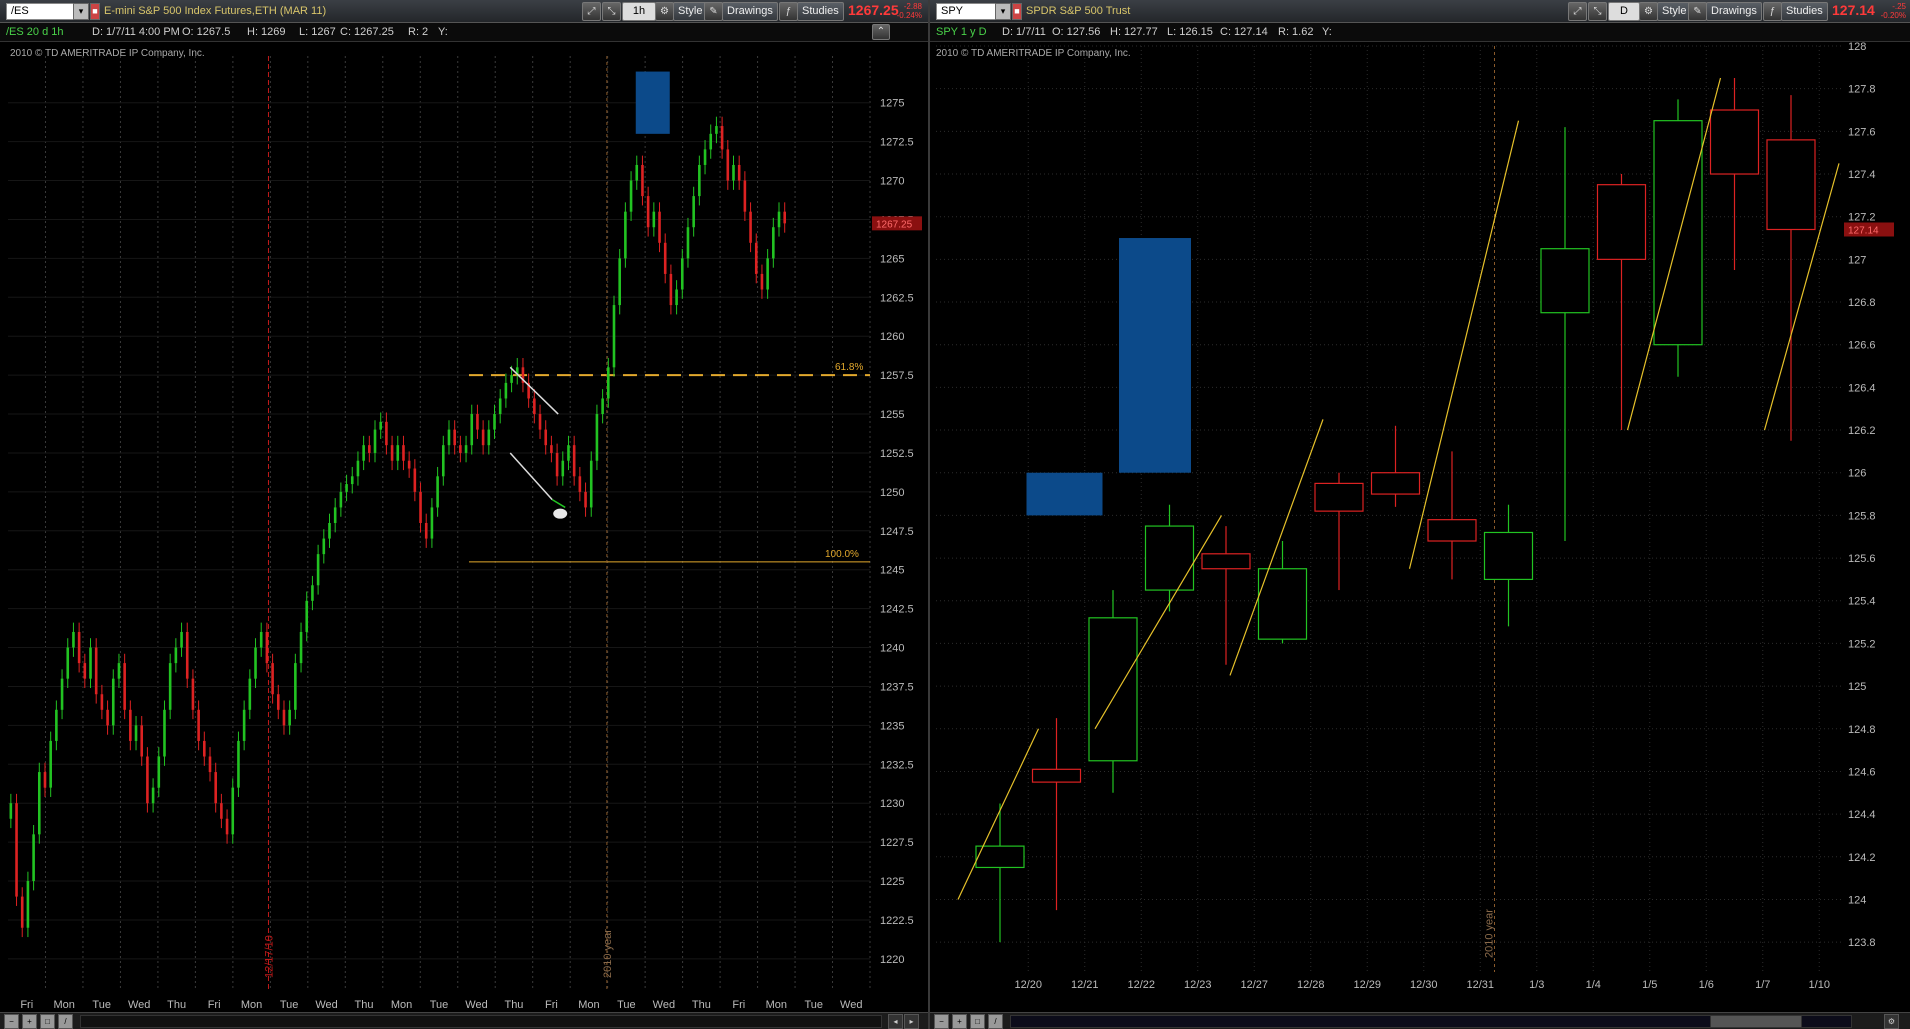 The image size is (1910, 1029). I want to click on spy-info-range: R: 1.62, so click(1296, 32).